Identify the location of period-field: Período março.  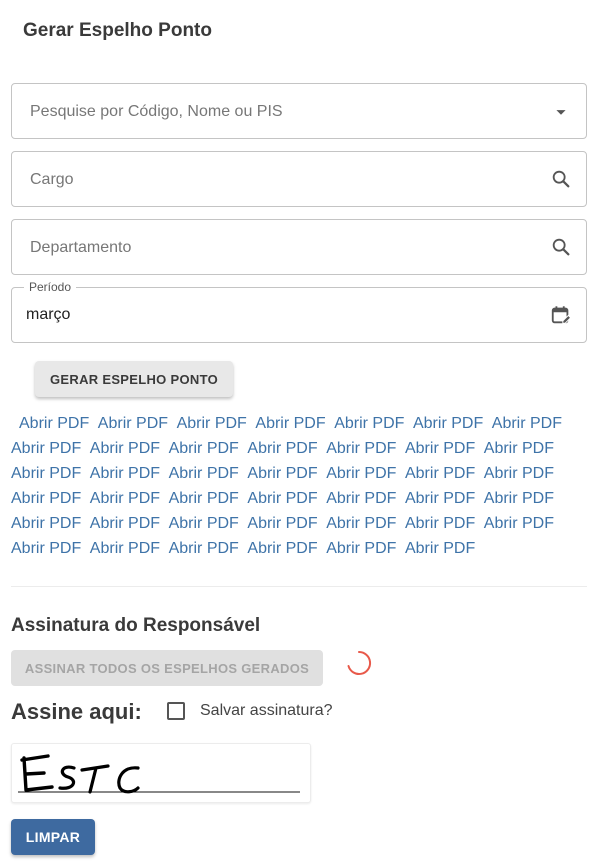
(299, 311).